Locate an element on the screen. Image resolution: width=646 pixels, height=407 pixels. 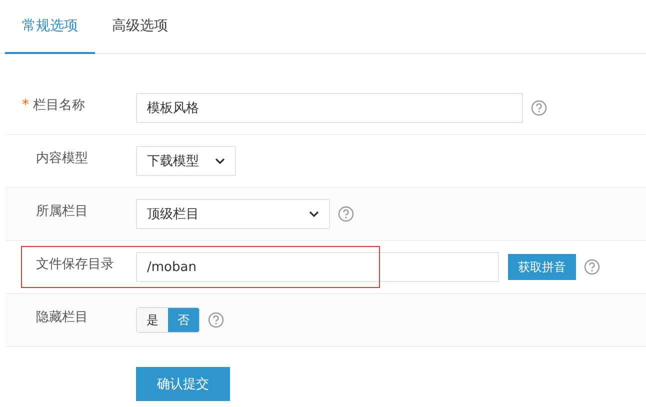
field-label: 栏目名称 is located at coordinates (59, 105).